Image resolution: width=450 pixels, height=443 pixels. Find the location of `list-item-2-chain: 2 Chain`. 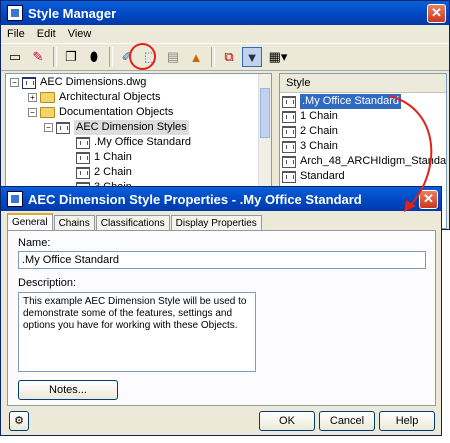

list-item-2-chain: 2 Chain is located at coordinates (310, 131).